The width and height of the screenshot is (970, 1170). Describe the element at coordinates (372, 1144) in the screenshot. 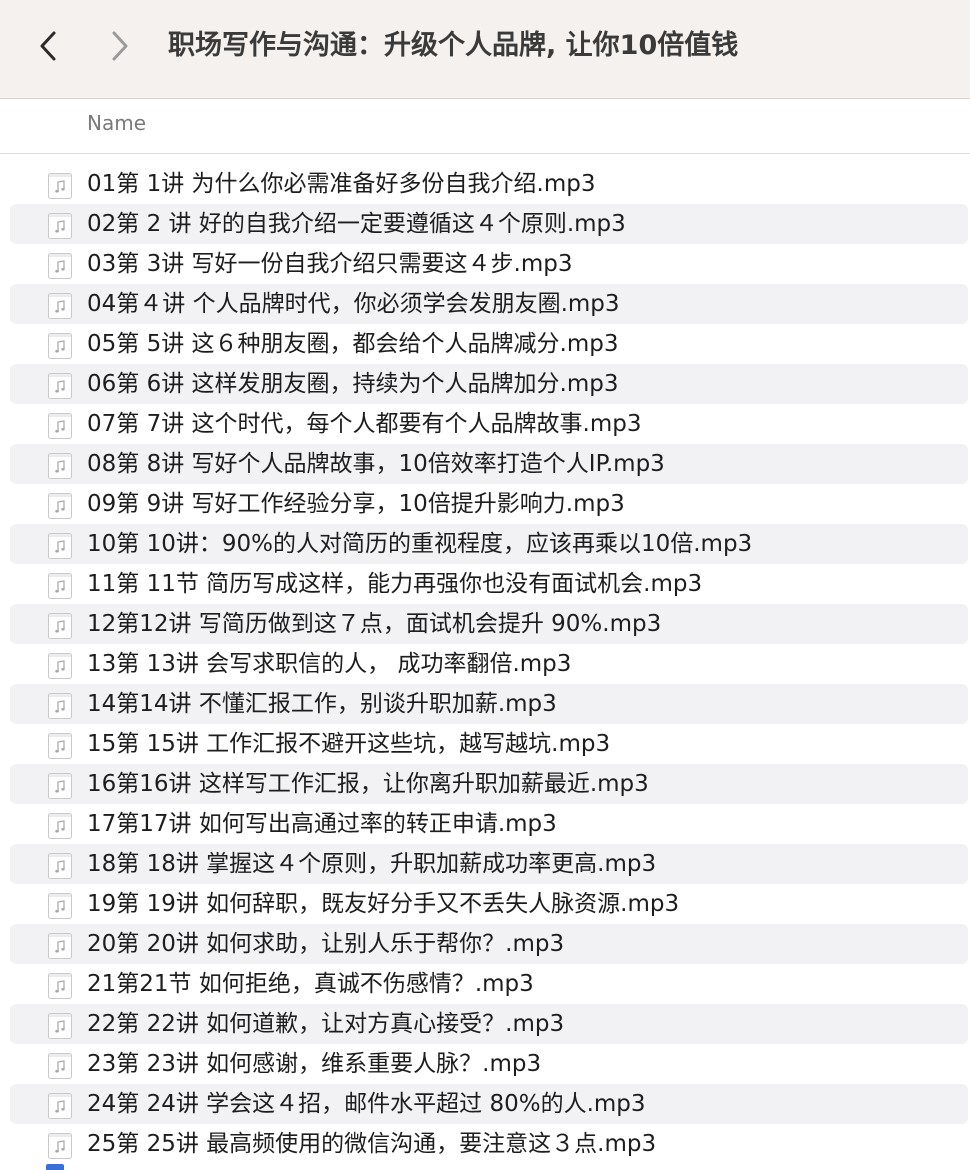

I see `file-name: 25第 25讲 最高频使用的微信沟通，要注意这３点.mp3` at that location.